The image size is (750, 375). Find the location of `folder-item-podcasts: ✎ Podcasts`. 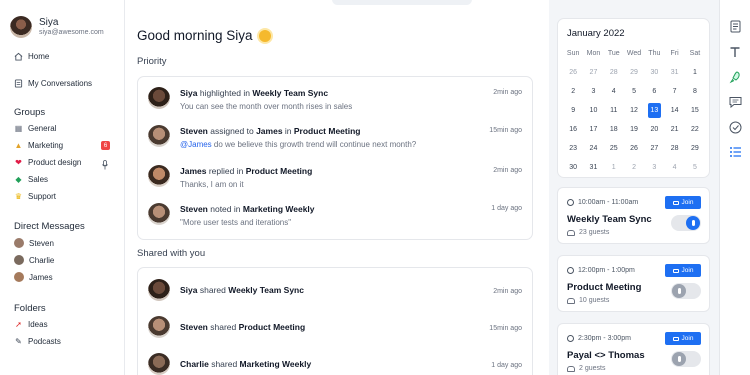

folder-item-podcasts: ✎ Podcasts is located at coordinates (37, 341).